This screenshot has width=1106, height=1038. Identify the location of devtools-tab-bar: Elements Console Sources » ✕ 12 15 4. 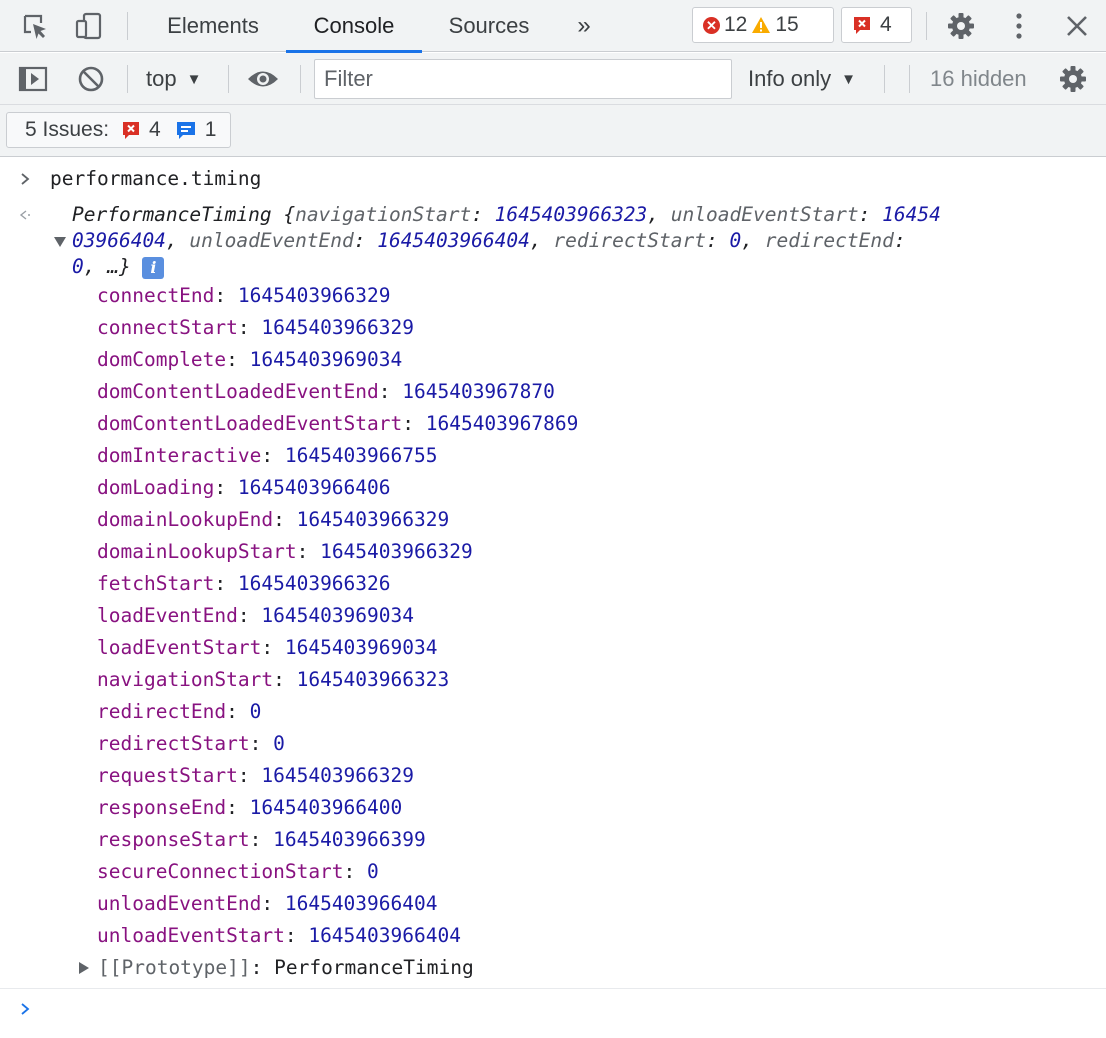
(553, 26).